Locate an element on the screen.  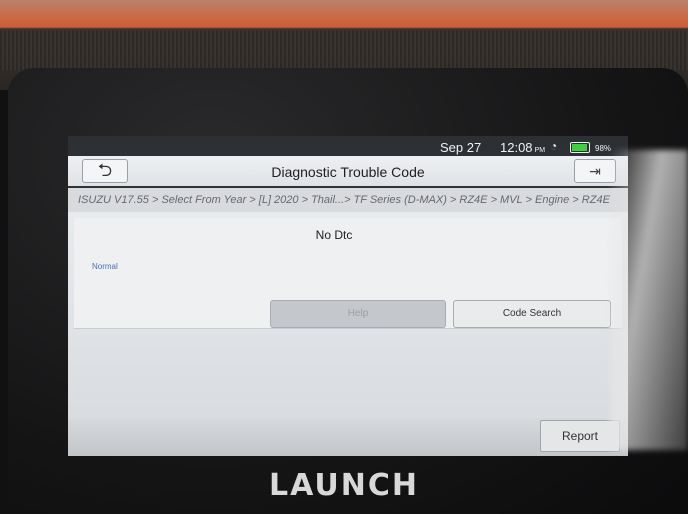
status-time-value: 12:08 is located at coordinates (516, 147).